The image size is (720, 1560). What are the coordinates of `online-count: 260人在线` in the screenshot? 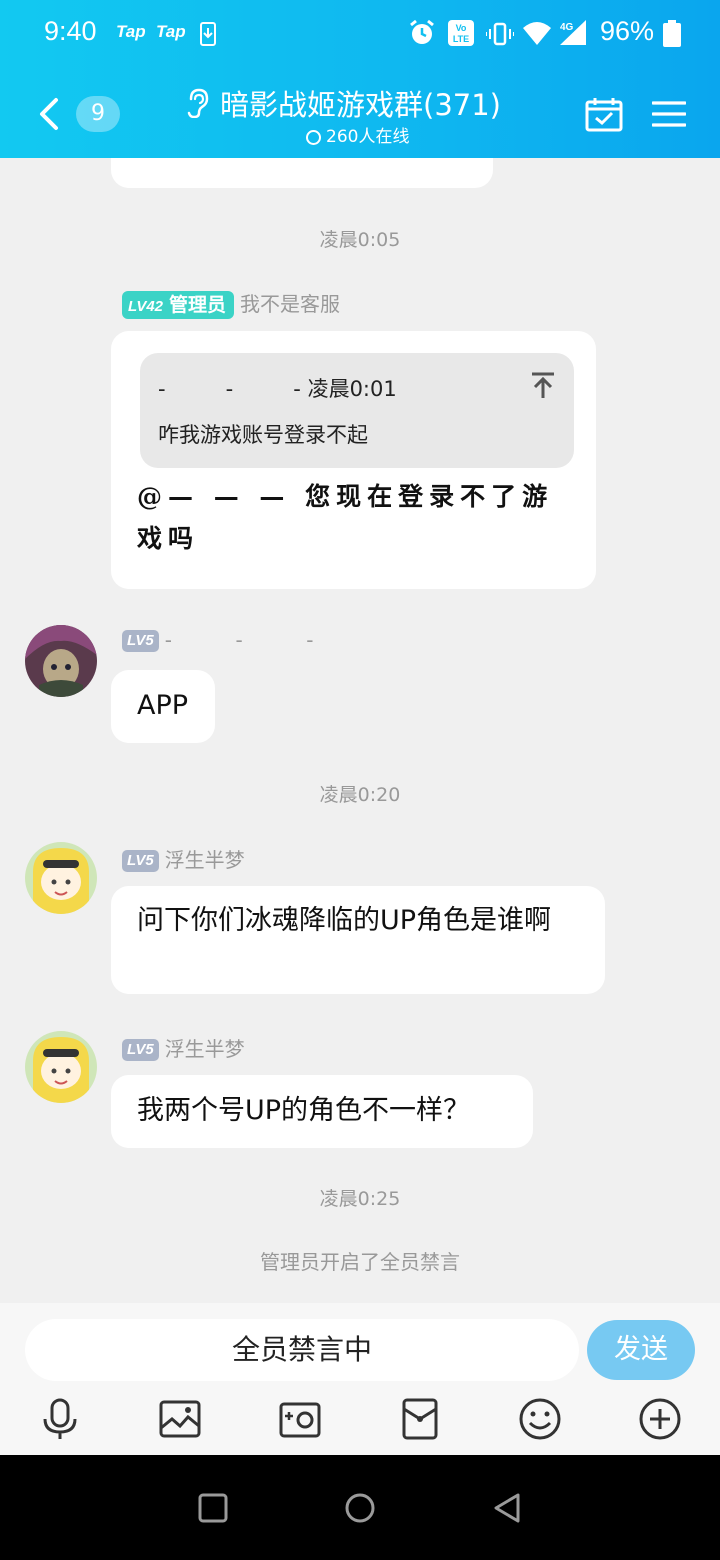 It's located at (357, 134).